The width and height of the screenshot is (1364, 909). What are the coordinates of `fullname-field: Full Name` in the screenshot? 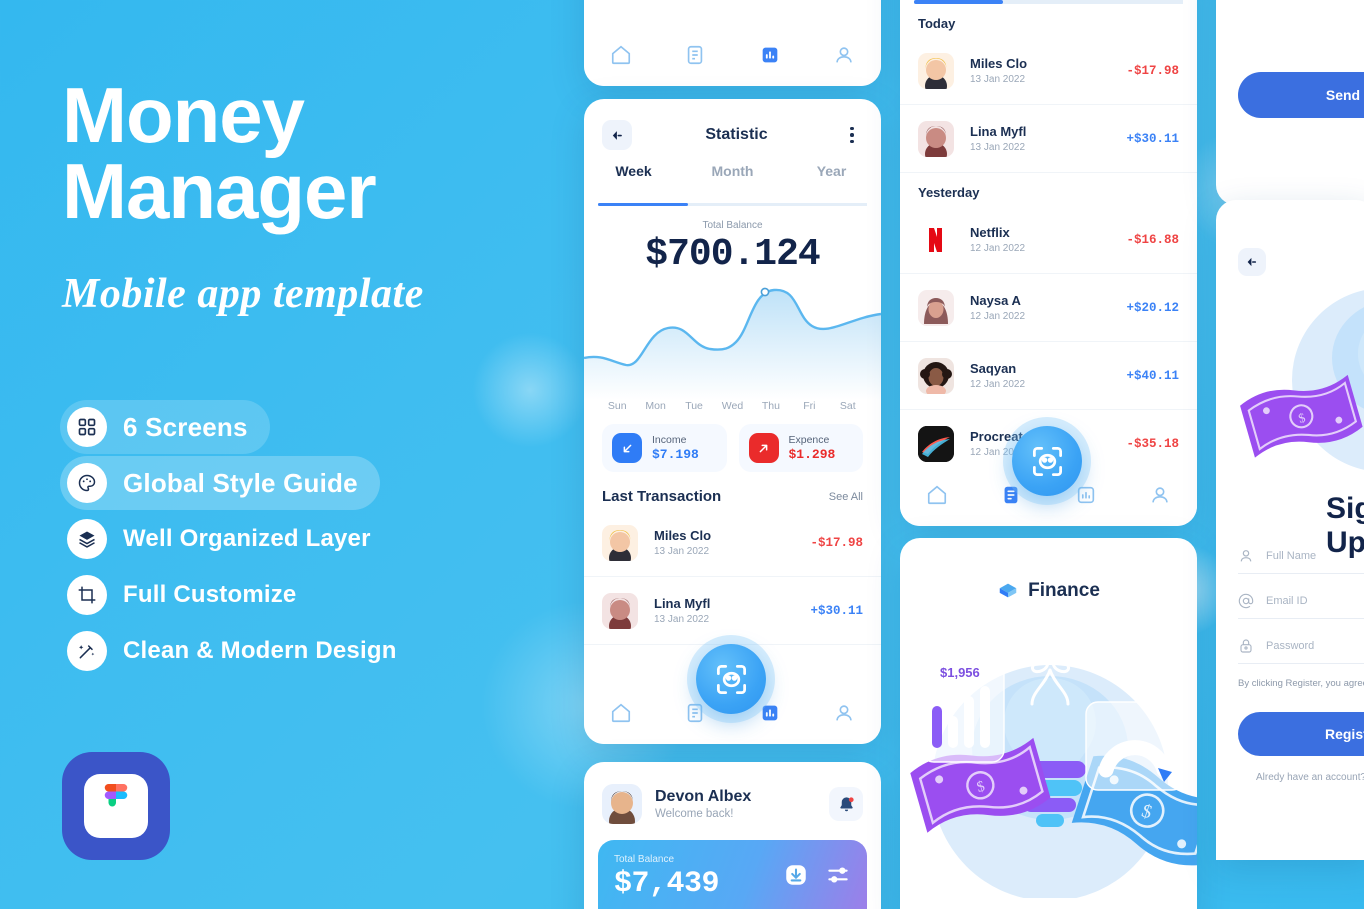 It's located at (1301, 561).